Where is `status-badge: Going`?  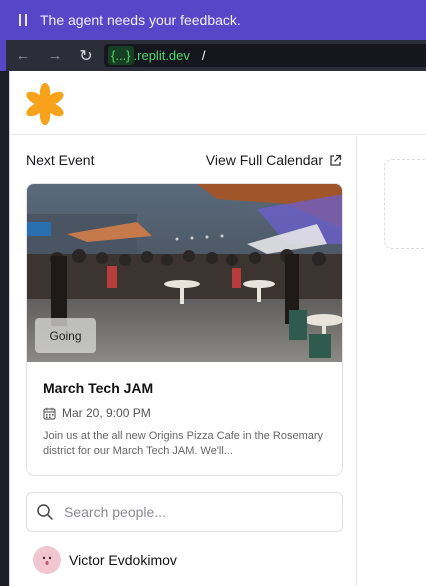 status-badge: Going is located at coordinates (65, 335).